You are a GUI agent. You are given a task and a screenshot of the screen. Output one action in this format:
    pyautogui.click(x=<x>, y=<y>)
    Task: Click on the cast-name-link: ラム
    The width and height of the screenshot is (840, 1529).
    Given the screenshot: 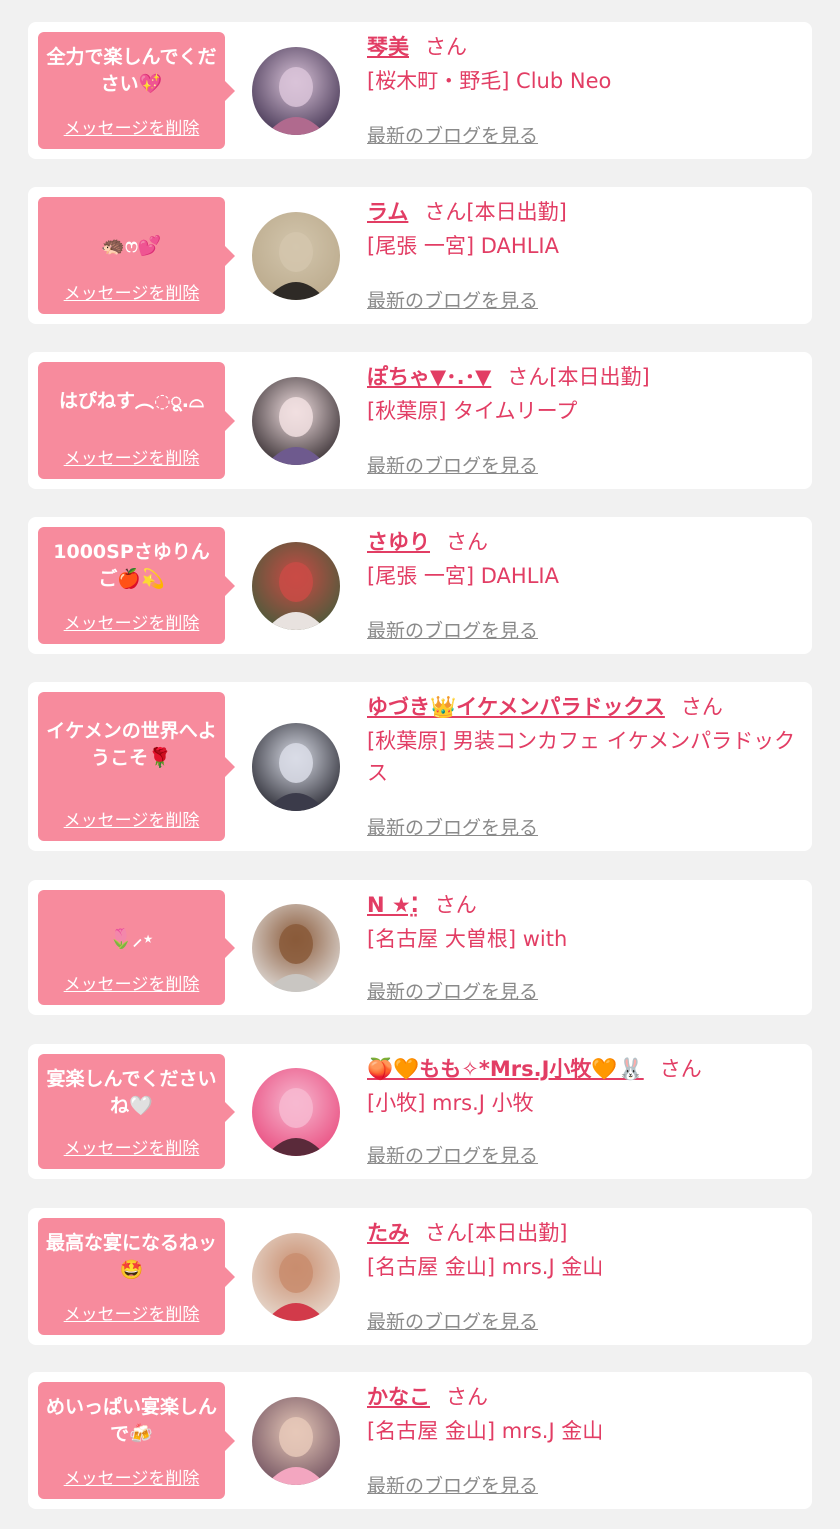 What is the action you would take?
    pyautogui.click(x=387, y=212)
    